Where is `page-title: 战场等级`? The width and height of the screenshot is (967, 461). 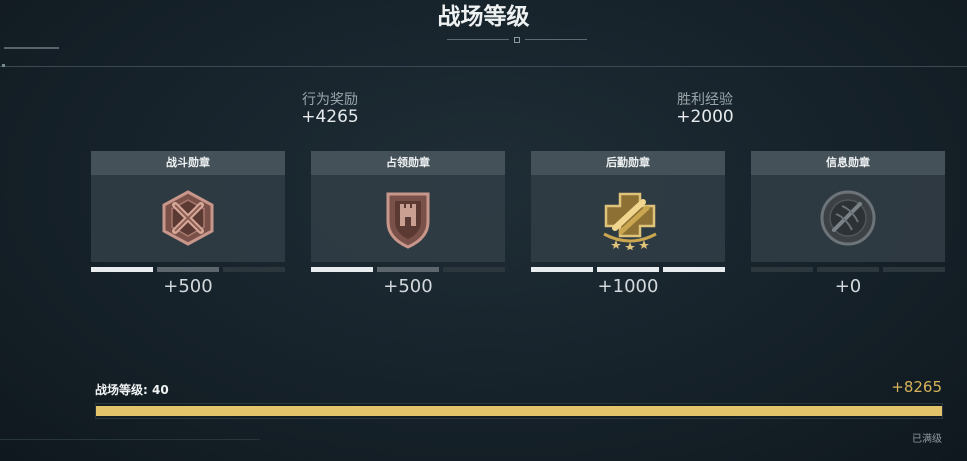
page-title: 战场等级 is located at coordinates (483, 17).